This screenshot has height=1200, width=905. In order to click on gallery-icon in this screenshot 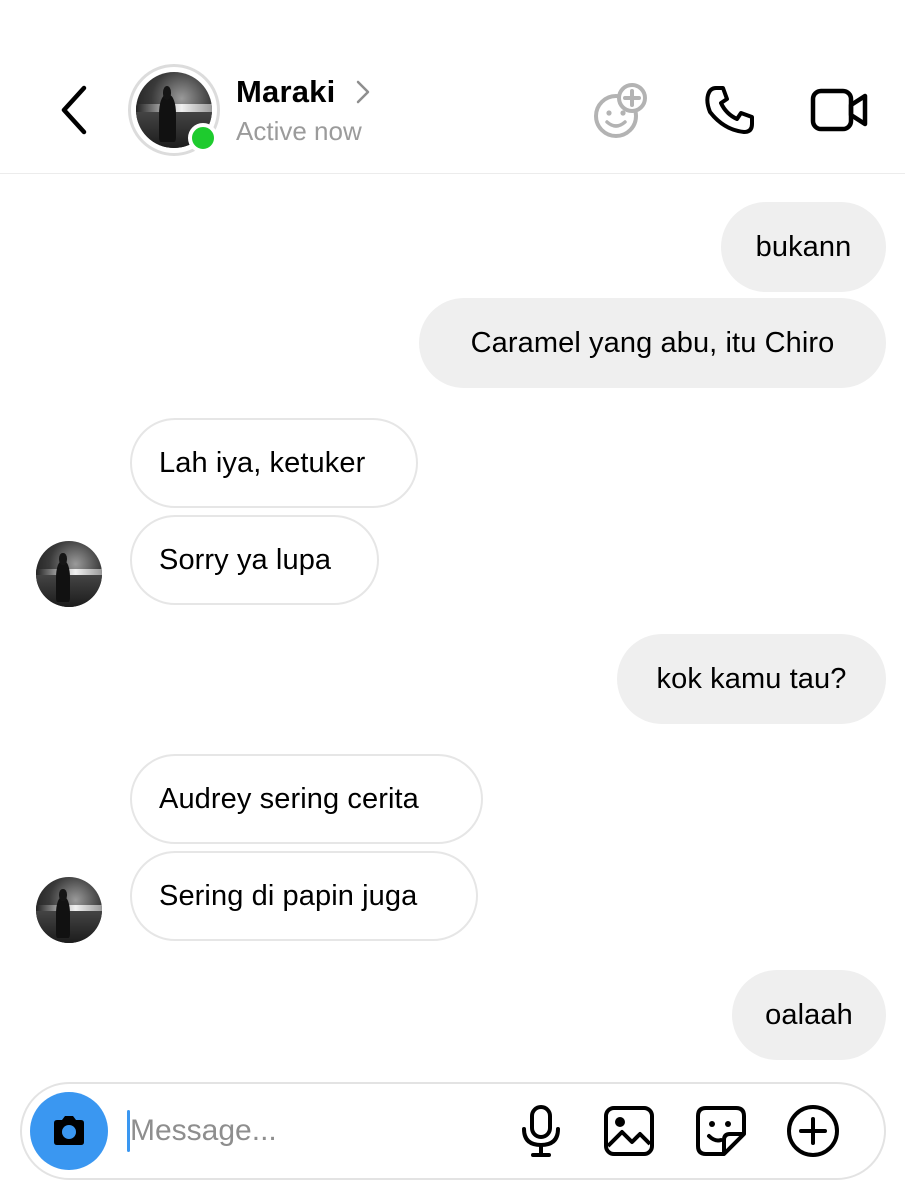, I will do `click(629, 1131)`.